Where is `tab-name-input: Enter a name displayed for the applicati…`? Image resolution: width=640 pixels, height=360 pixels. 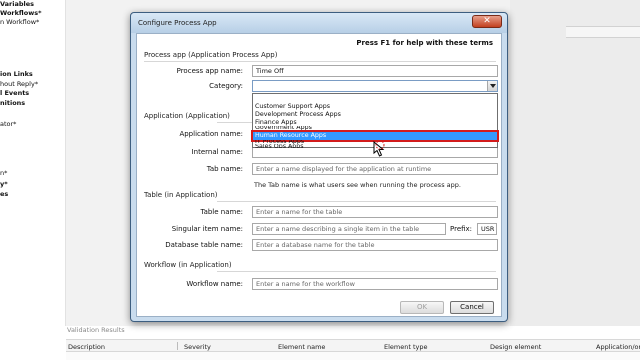
tab-name-input: Enter a name displayed for the applicati… is located at coordinates (375, 169).